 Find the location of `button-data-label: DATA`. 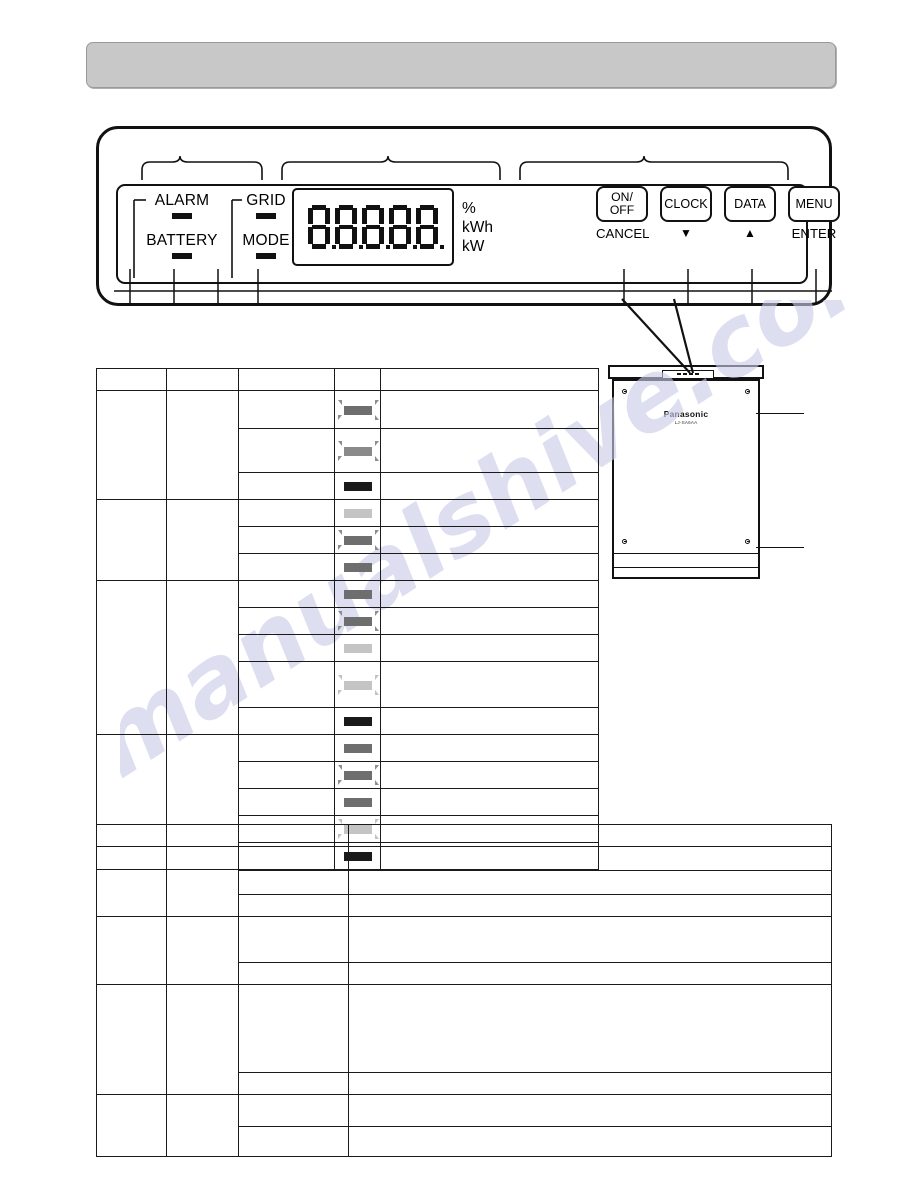

button-data-label: DATA is located at coordinates (750, 203).